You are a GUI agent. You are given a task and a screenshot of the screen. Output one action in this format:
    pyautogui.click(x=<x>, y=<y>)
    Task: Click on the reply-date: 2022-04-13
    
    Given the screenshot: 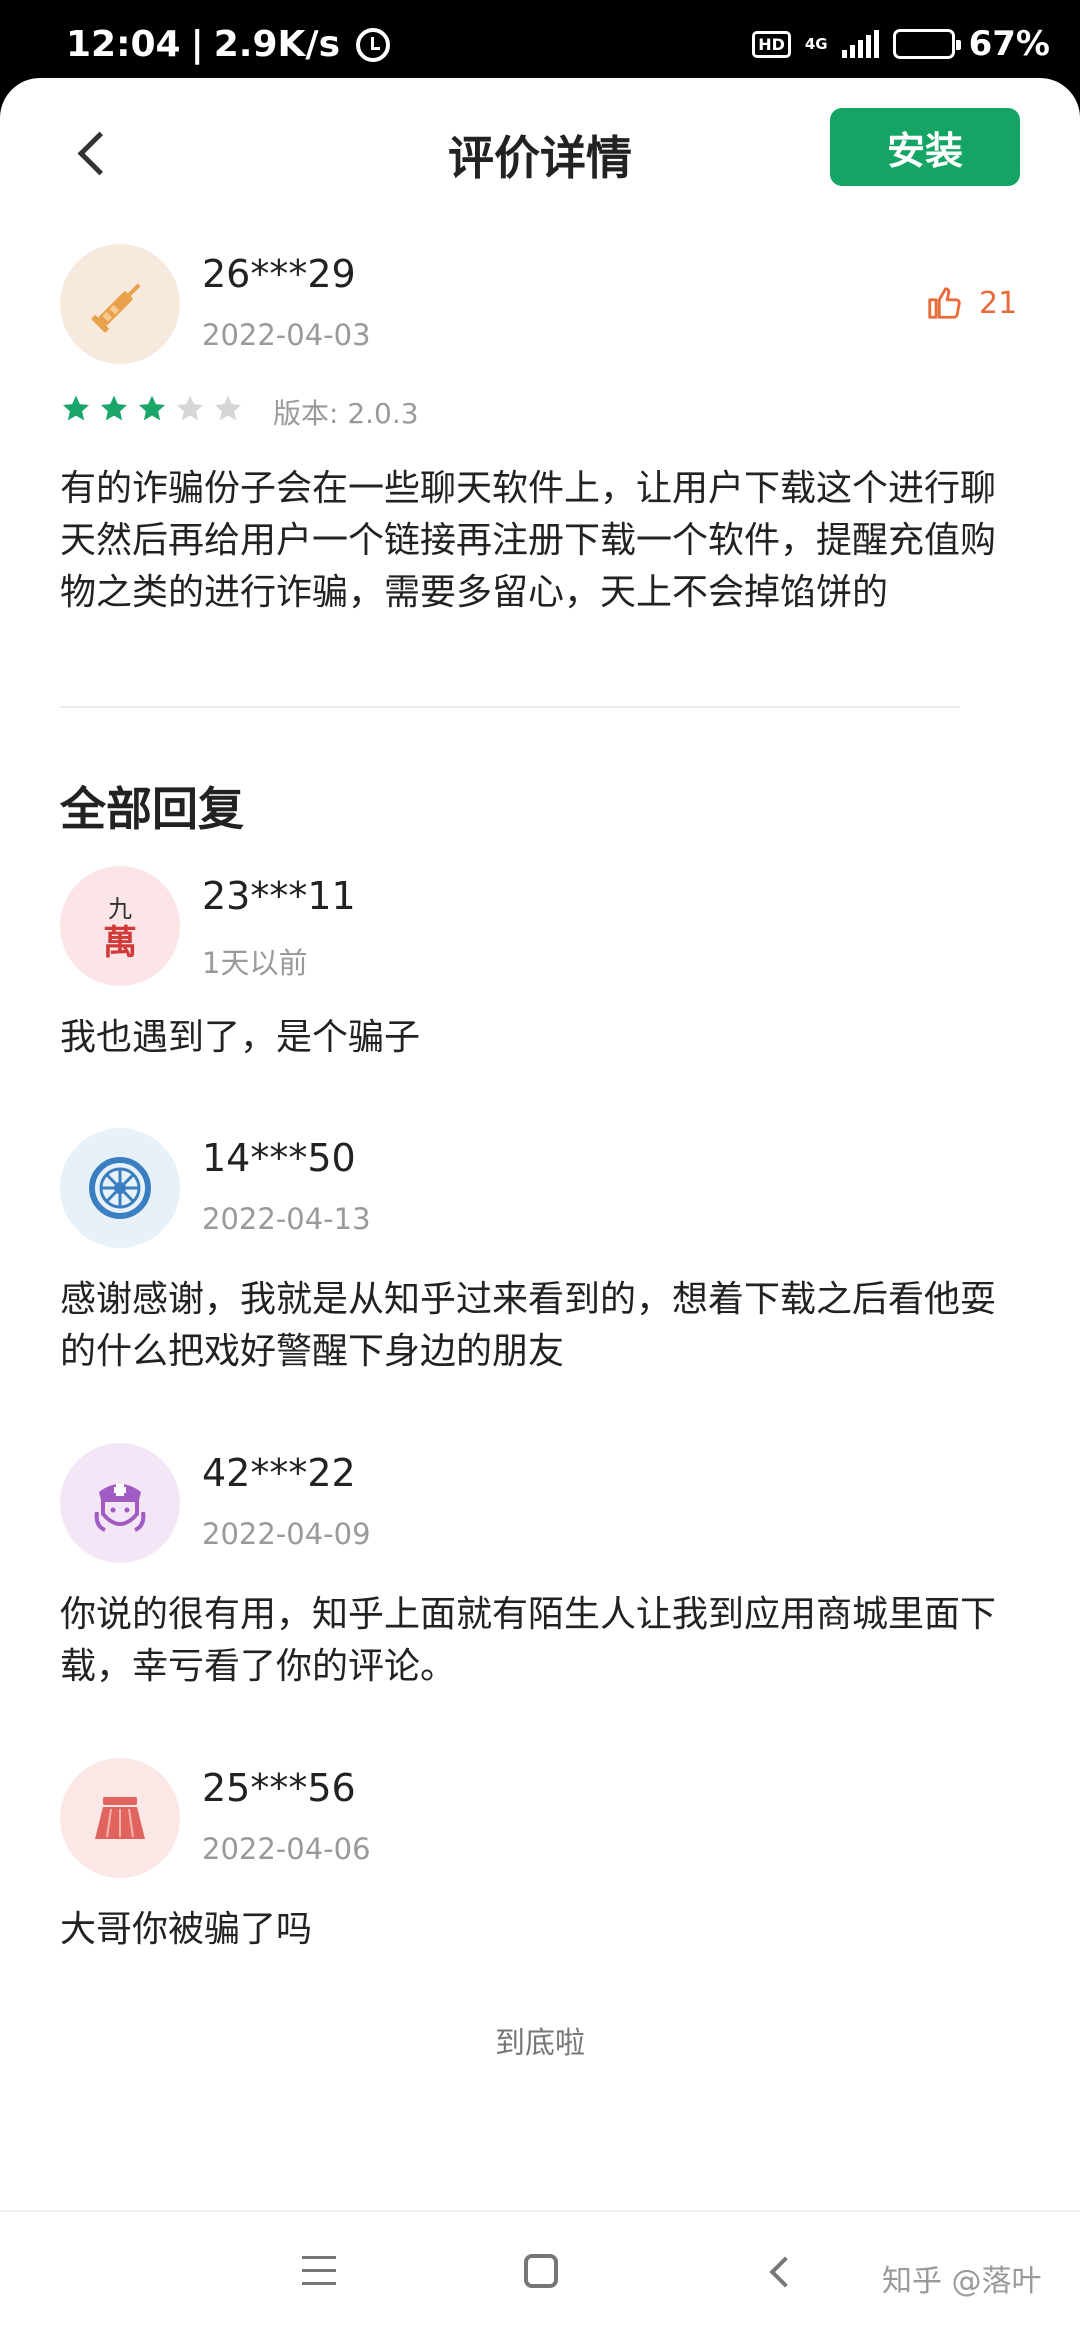 What is the action you would take?
    pyautogui.click(x=286, y=1219)
    